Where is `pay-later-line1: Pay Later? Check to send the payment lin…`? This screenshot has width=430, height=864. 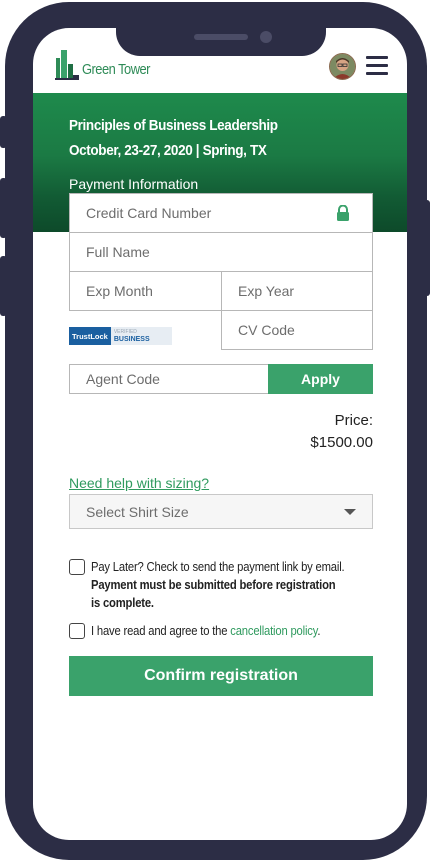 pay-later-line1: Pay Later? Check to send the payment lin… is located at coordinates (218, 567).